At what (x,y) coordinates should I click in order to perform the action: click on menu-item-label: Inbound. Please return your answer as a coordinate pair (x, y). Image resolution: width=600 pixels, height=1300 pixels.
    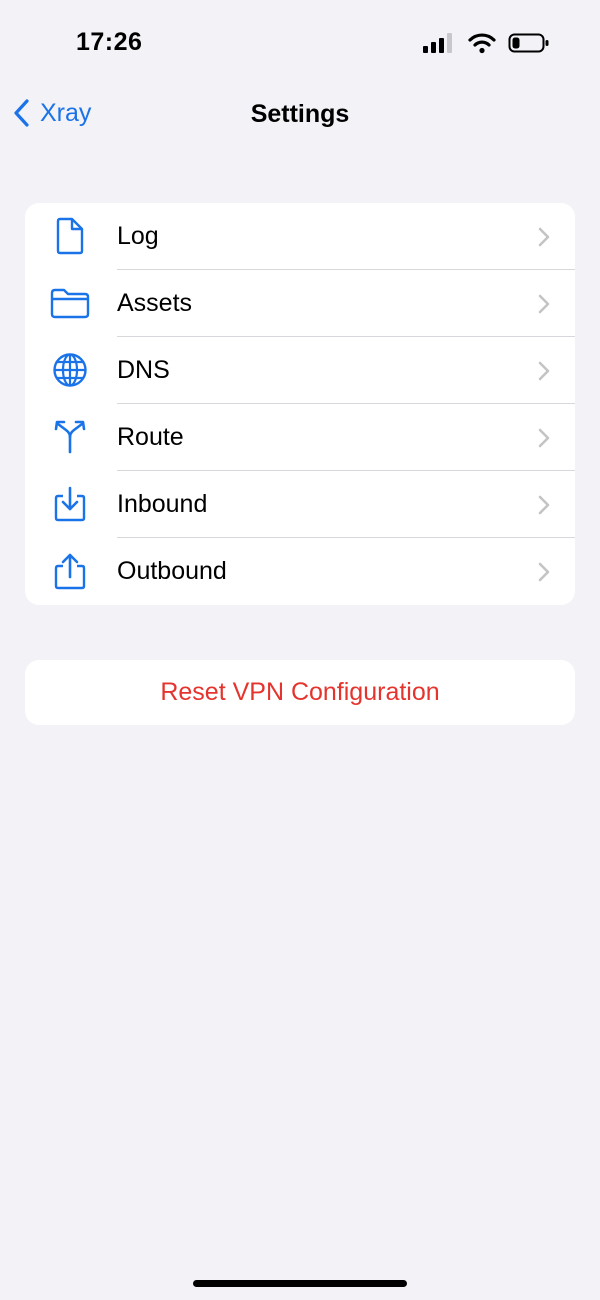
    Looking at the image, I should click on (162, 504).